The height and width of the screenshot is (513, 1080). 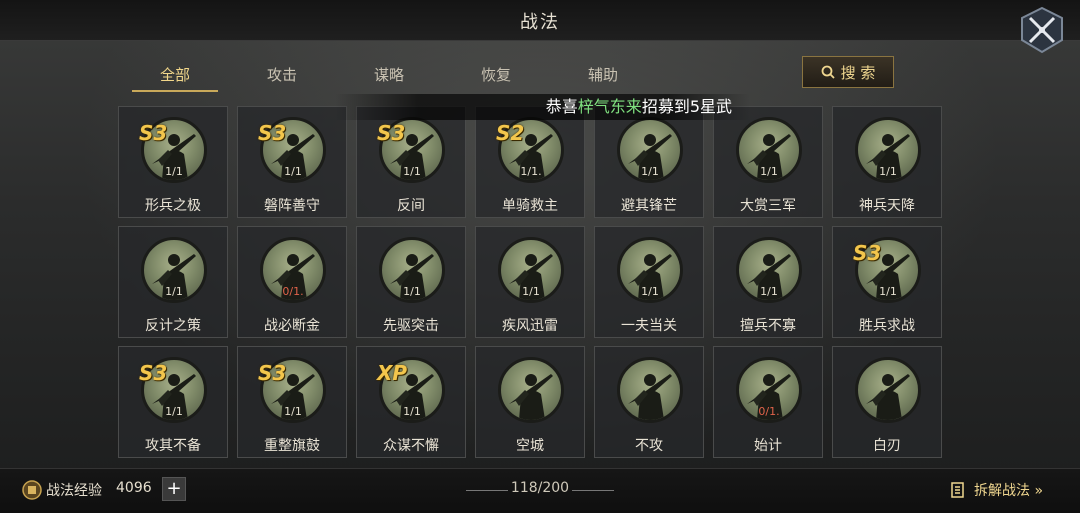 What do you see at coordinates (540, 20) in the screenshot?
I see `top-bar: 战法` at bounding box center [540, 20].